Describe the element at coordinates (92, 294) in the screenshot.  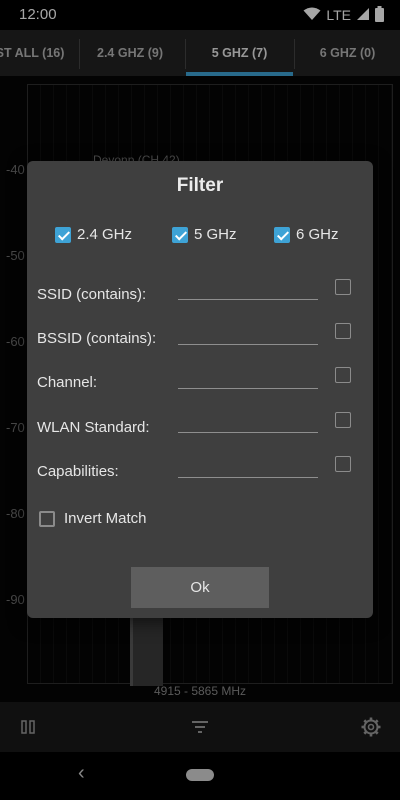
I see `ssid-label: SSID (contains):` at that location.